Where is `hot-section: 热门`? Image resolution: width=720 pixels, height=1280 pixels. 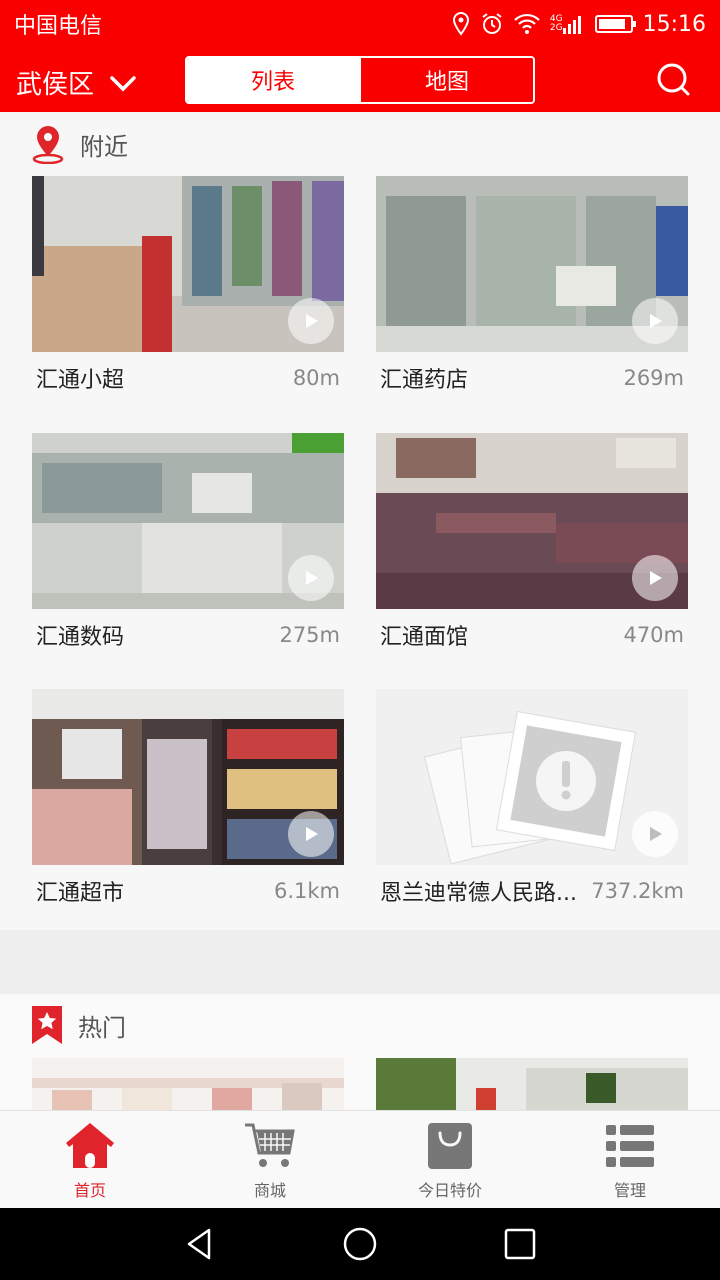
hot-section: 热门 is located at coordinates (360, 1052).